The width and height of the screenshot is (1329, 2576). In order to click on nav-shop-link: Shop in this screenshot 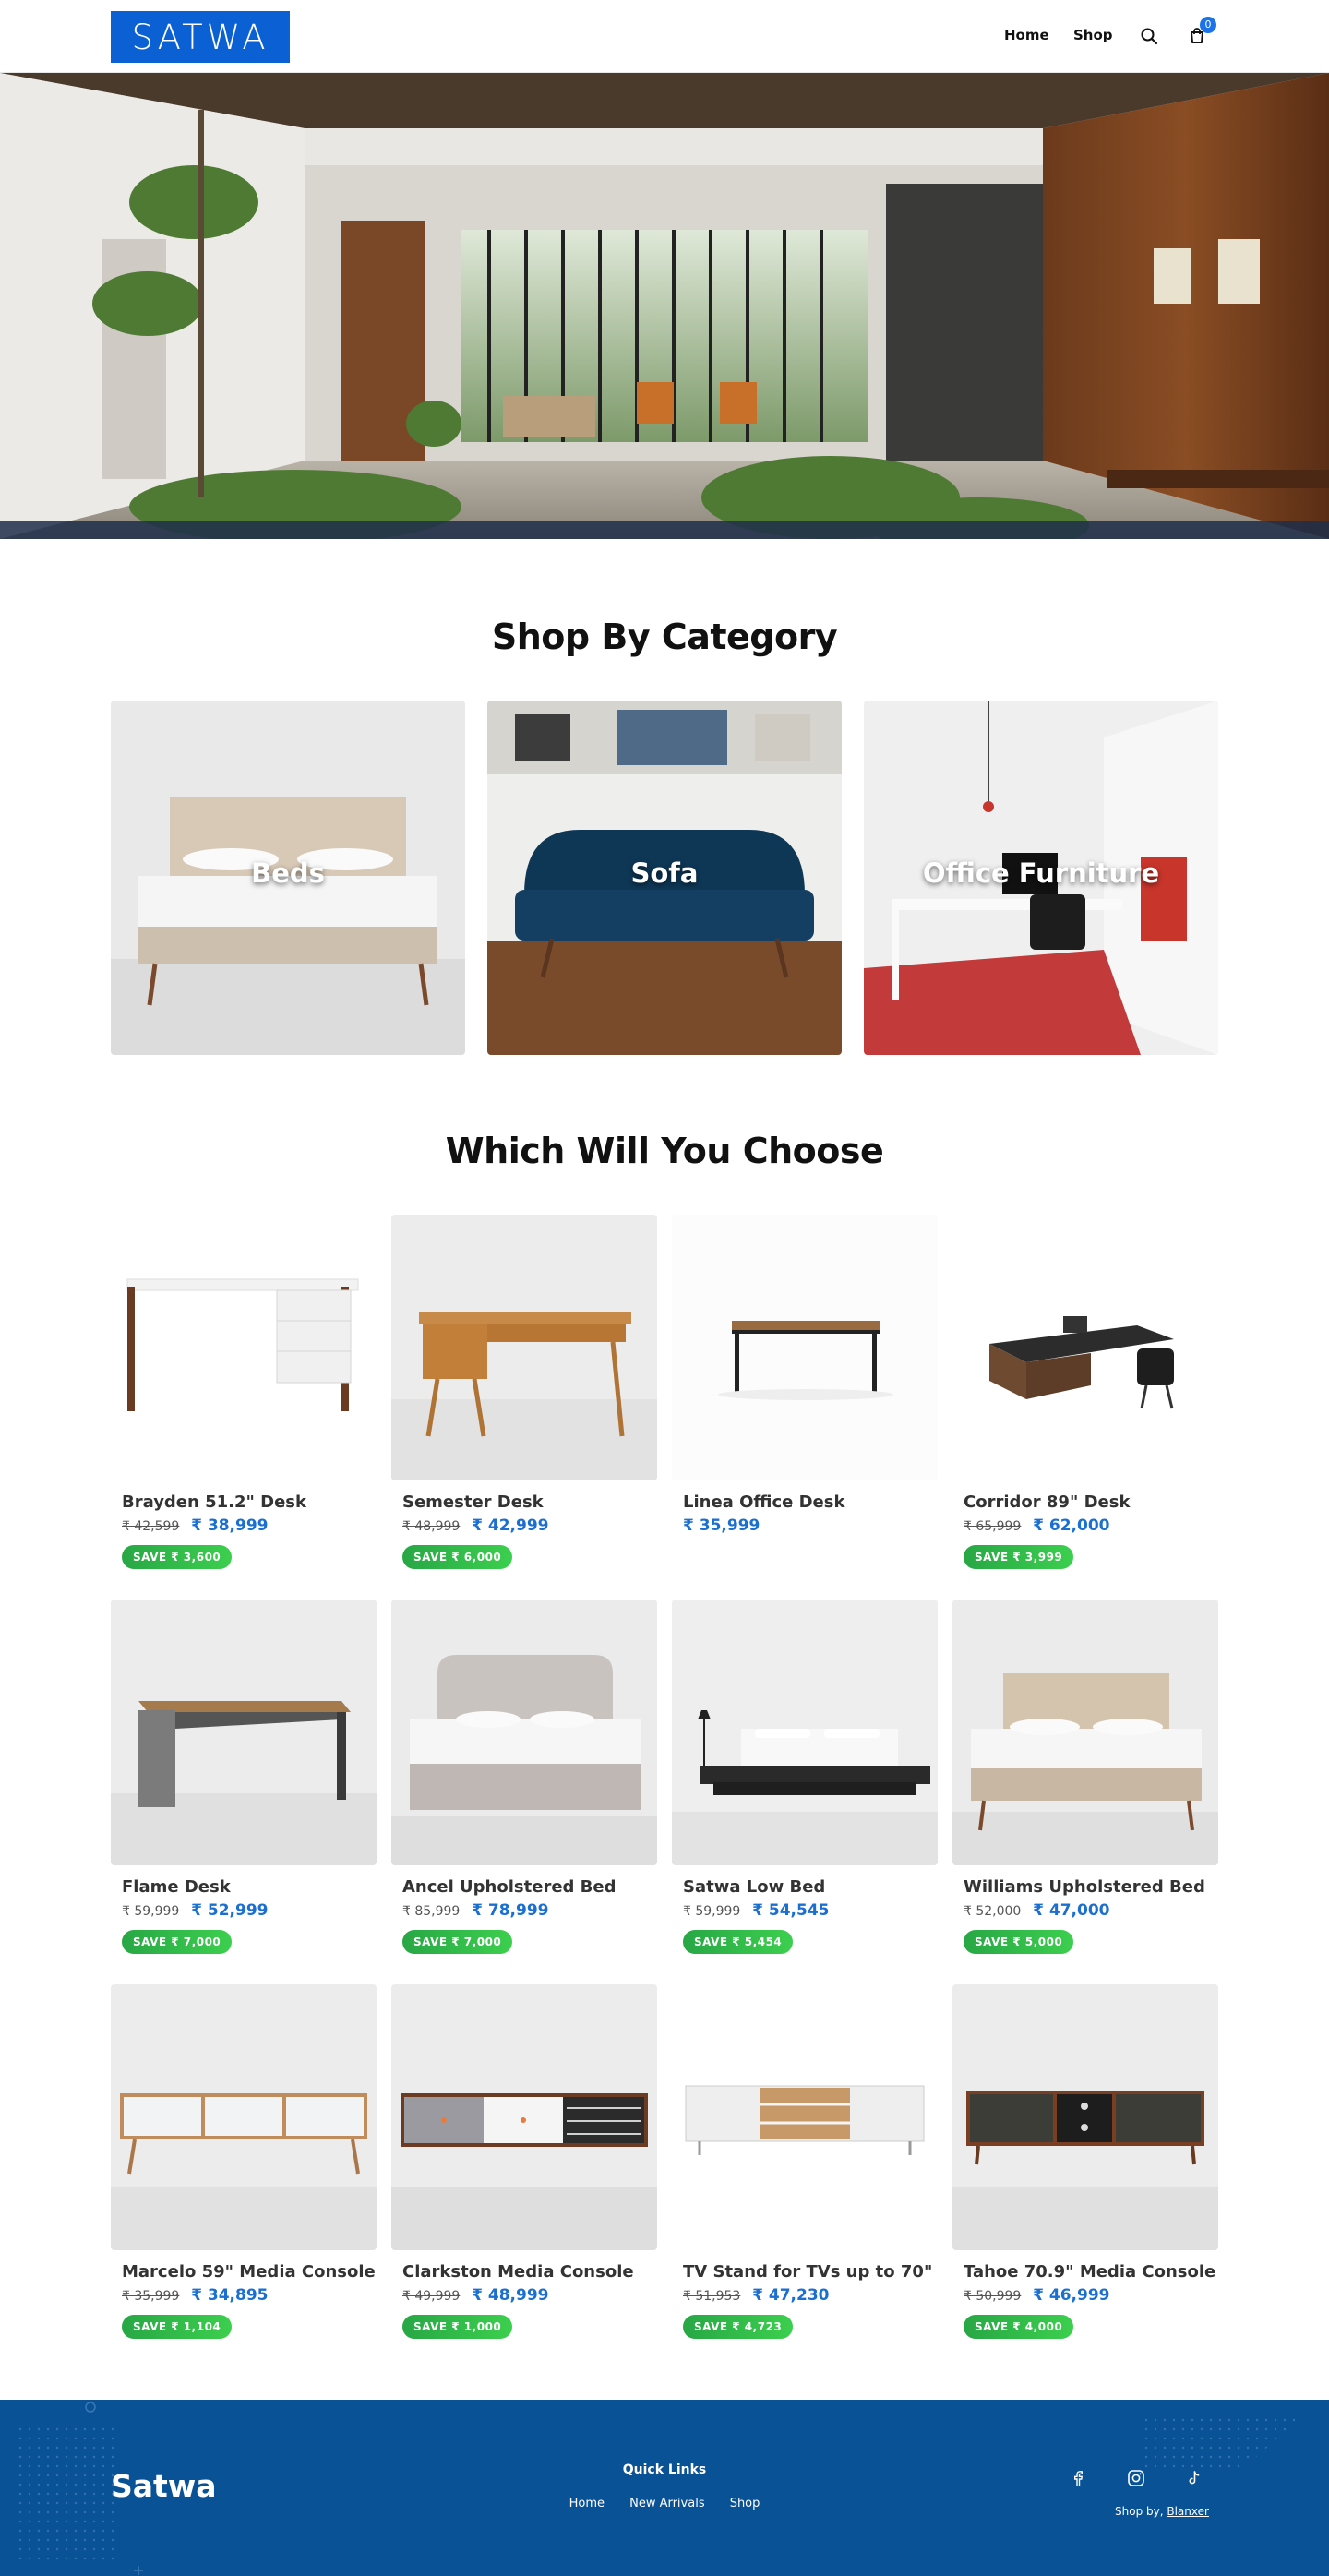, I will do `click(1093, 35)`.